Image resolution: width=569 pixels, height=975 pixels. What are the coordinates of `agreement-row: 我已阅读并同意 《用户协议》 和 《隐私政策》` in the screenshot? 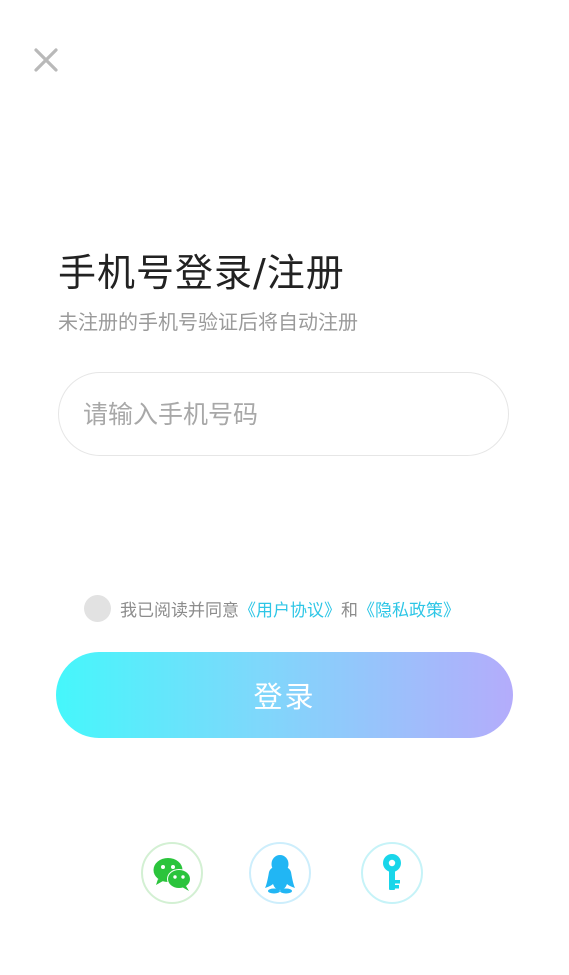 It's located at (272, 608).